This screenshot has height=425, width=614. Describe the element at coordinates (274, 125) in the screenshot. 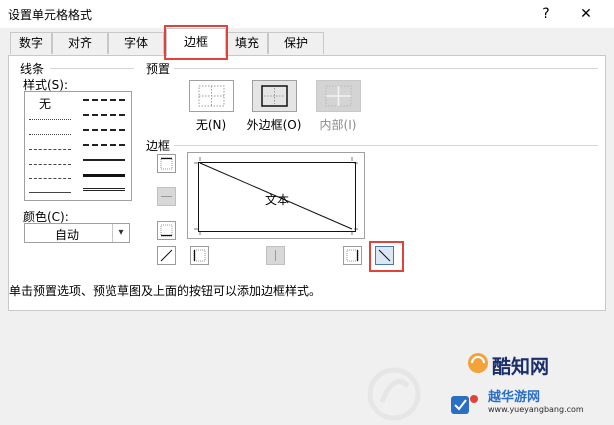

I see `preset-outline-label: 外边框(O)` at that location.